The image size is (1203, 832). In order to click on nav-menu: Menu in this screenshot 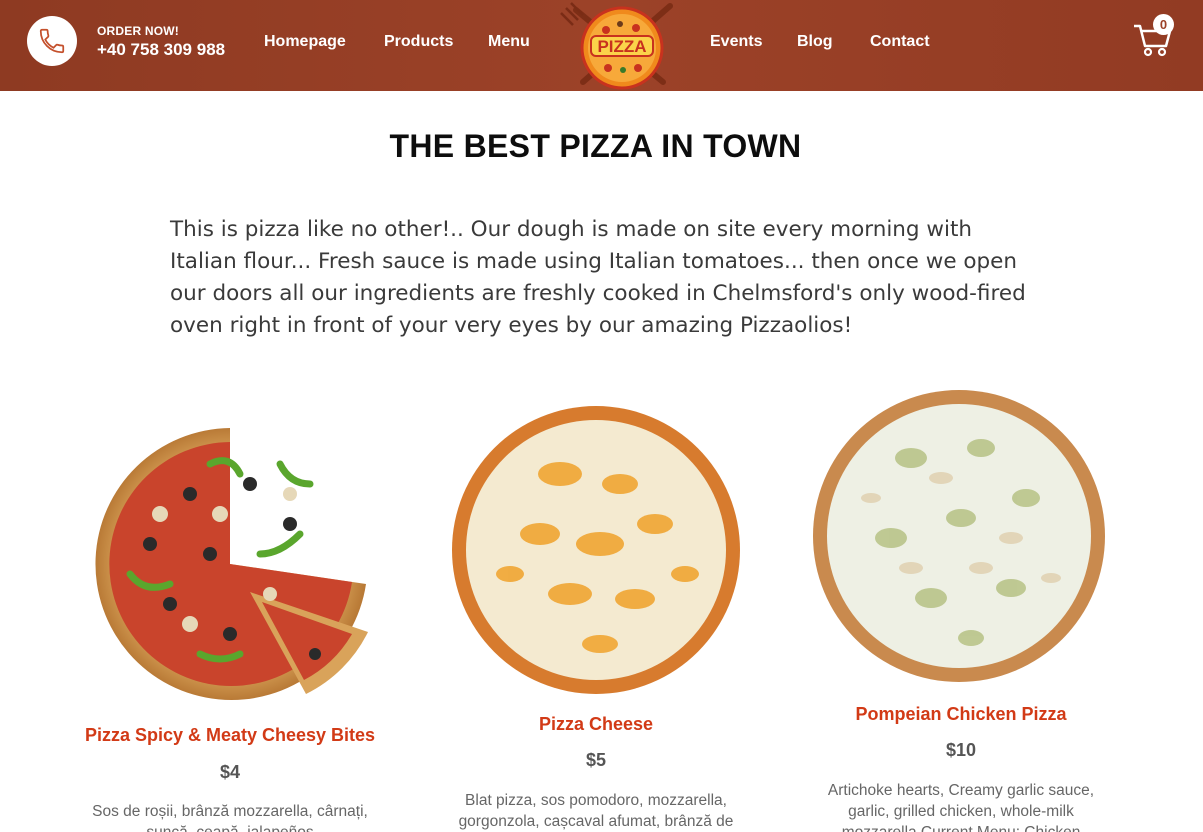, I will do `click(509, 42)`.